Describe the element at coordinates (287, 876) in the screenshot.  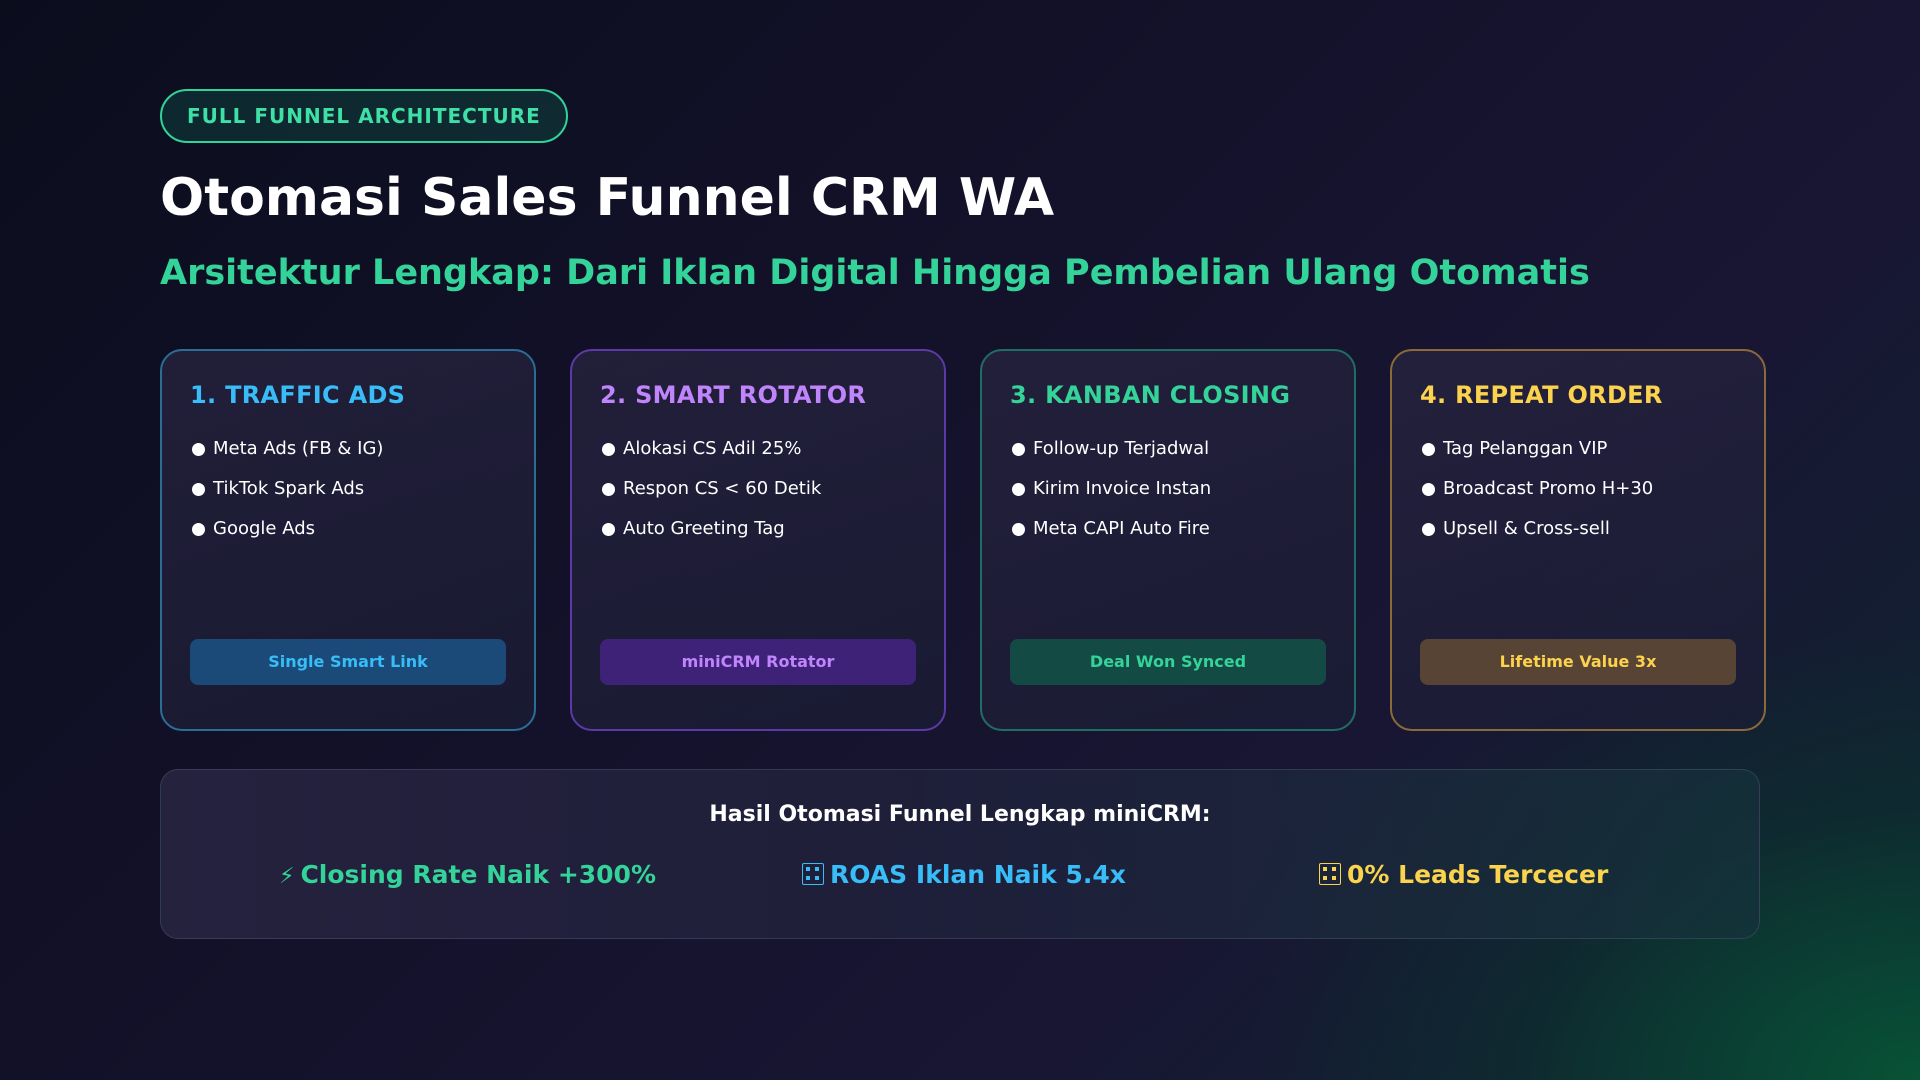
I see `lightning-icon: ⚡` at that location.